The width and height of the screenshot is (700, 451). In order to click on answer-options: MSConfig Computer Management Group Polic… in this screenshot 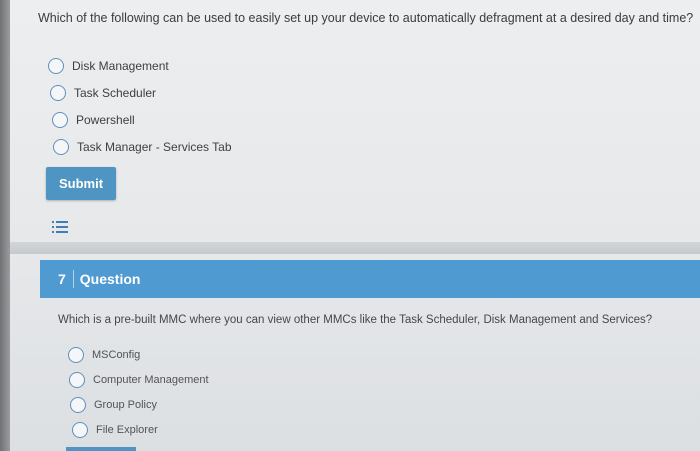, I will do `click(139, 392)`.